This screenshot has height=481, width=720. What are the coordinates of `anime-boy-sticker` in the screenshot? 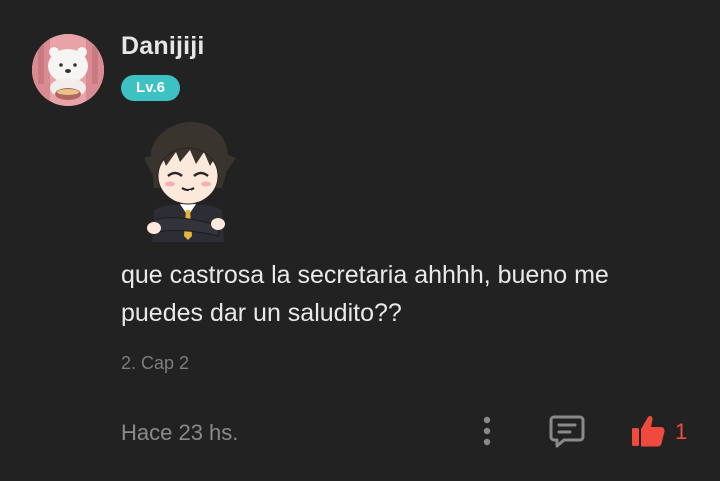 It's located at (186, 180).